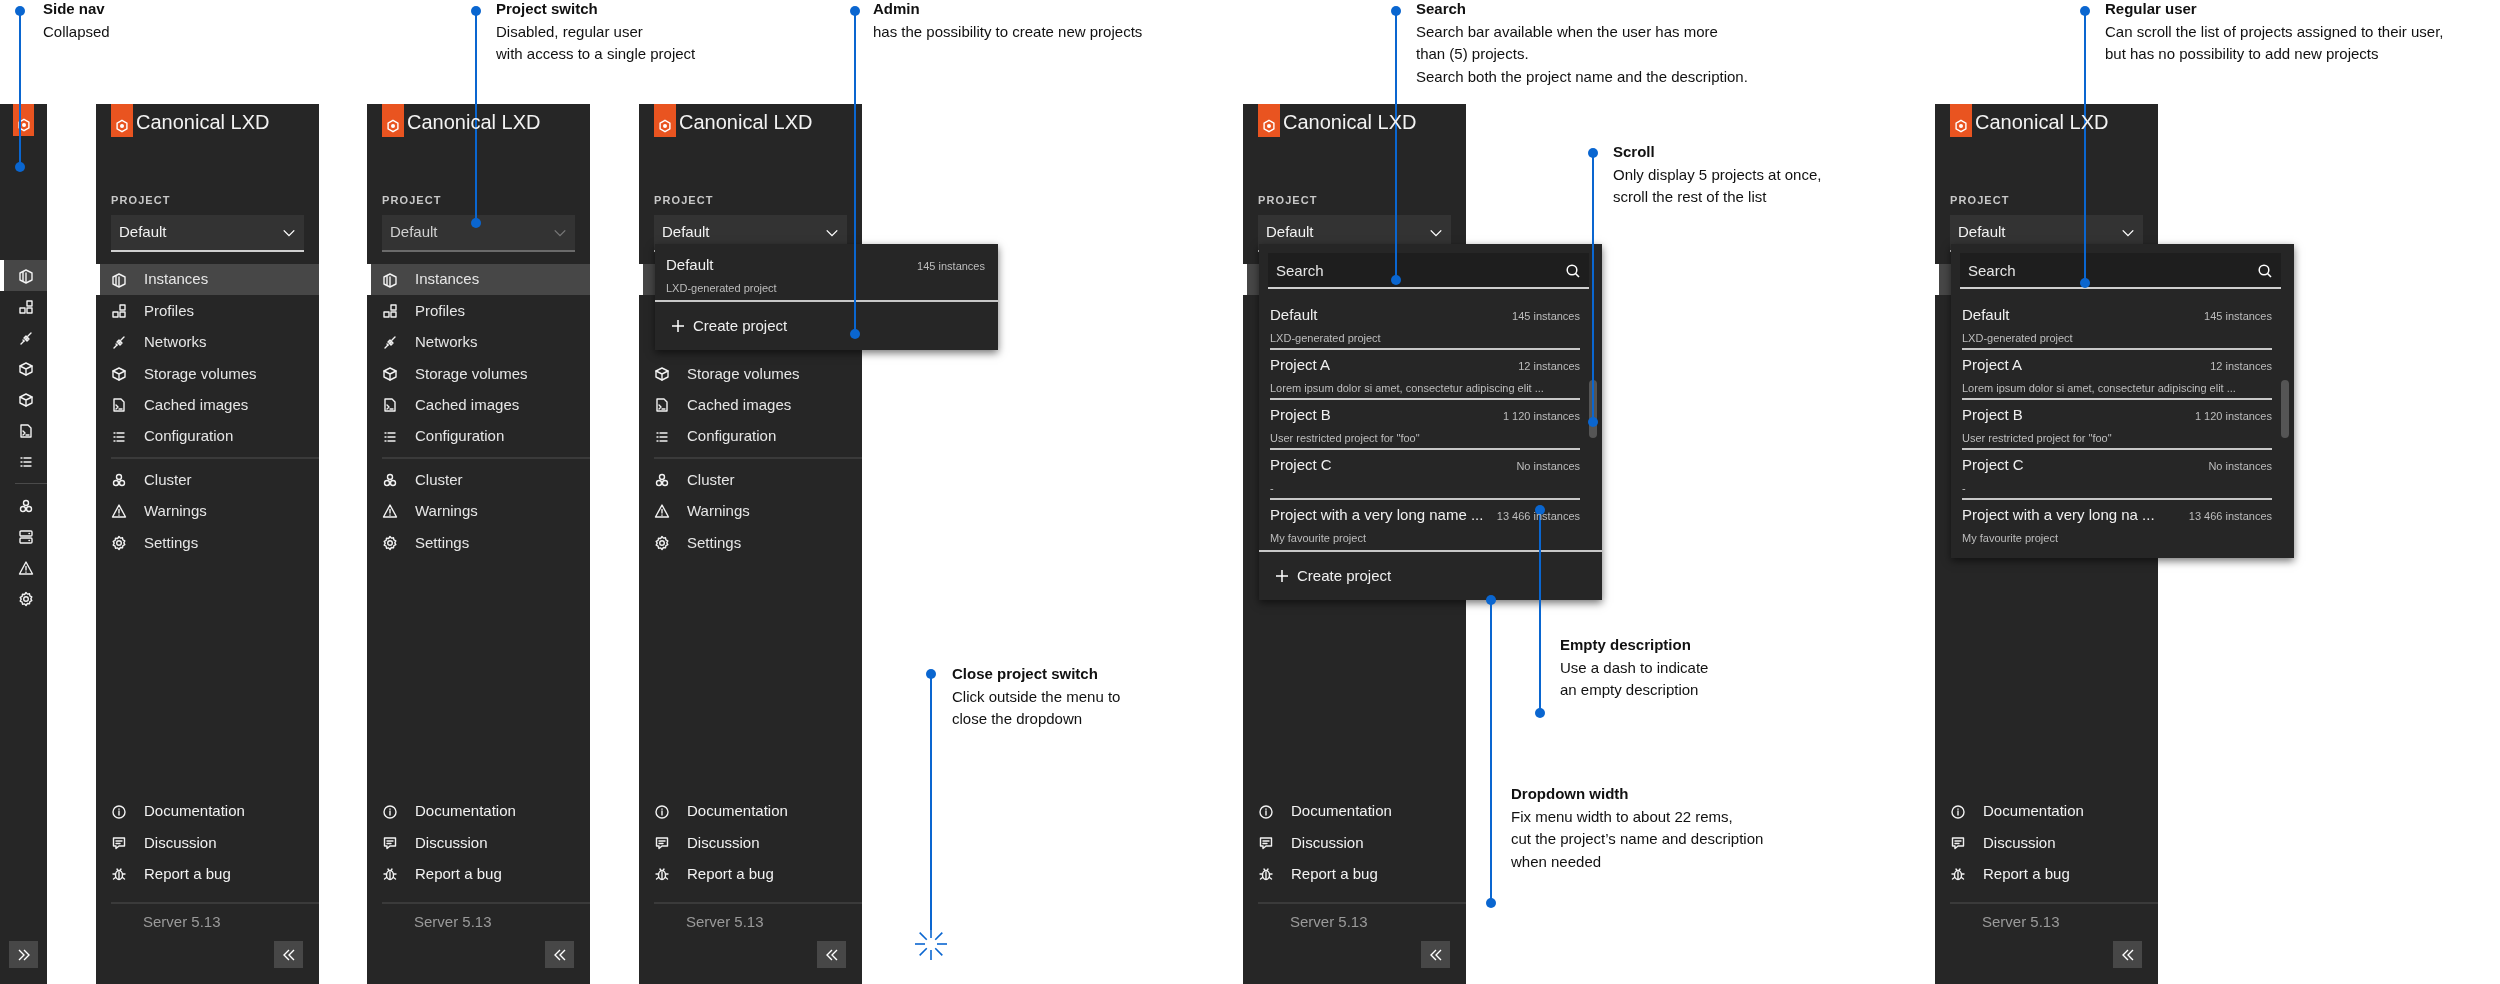 The height and width of the screenshot is (984, 2500). Describe the element at coordinates (1634, 678) in the screenshot. I see `annotation-text: Use a dash to indicate an empty description` at that location.